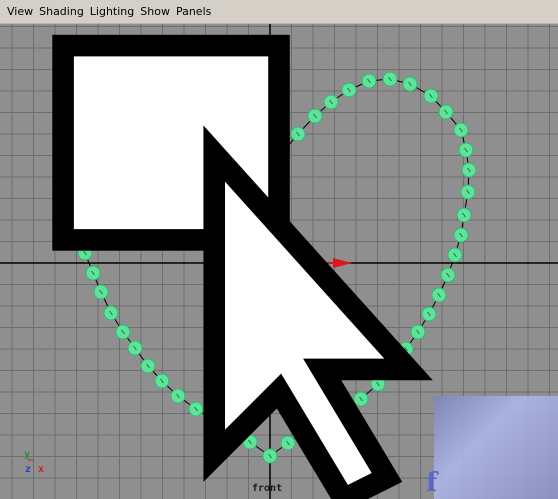 This screenshot has width=558, height=499. What do you see at coordinates (61, 12) in the screenshot?
I see `menu-shading: Shading` at bounding box center [61, 12].